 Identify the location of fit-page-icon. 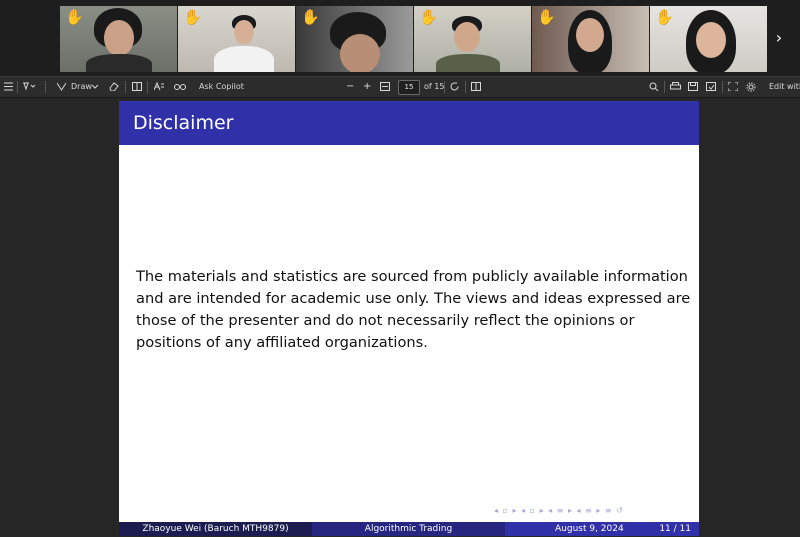
(385, 87).